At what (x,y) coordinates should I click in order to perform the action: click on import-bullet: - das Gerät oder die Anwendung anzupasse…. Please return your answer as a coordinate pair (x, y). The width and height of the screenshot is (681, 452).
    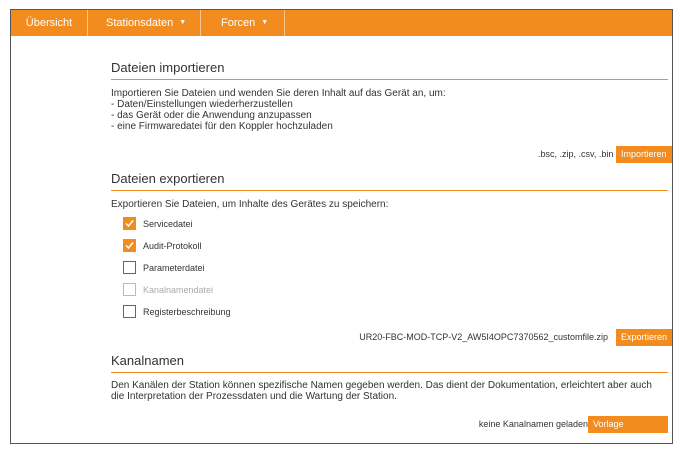
    Looking at the image, I should click on (211, 115).